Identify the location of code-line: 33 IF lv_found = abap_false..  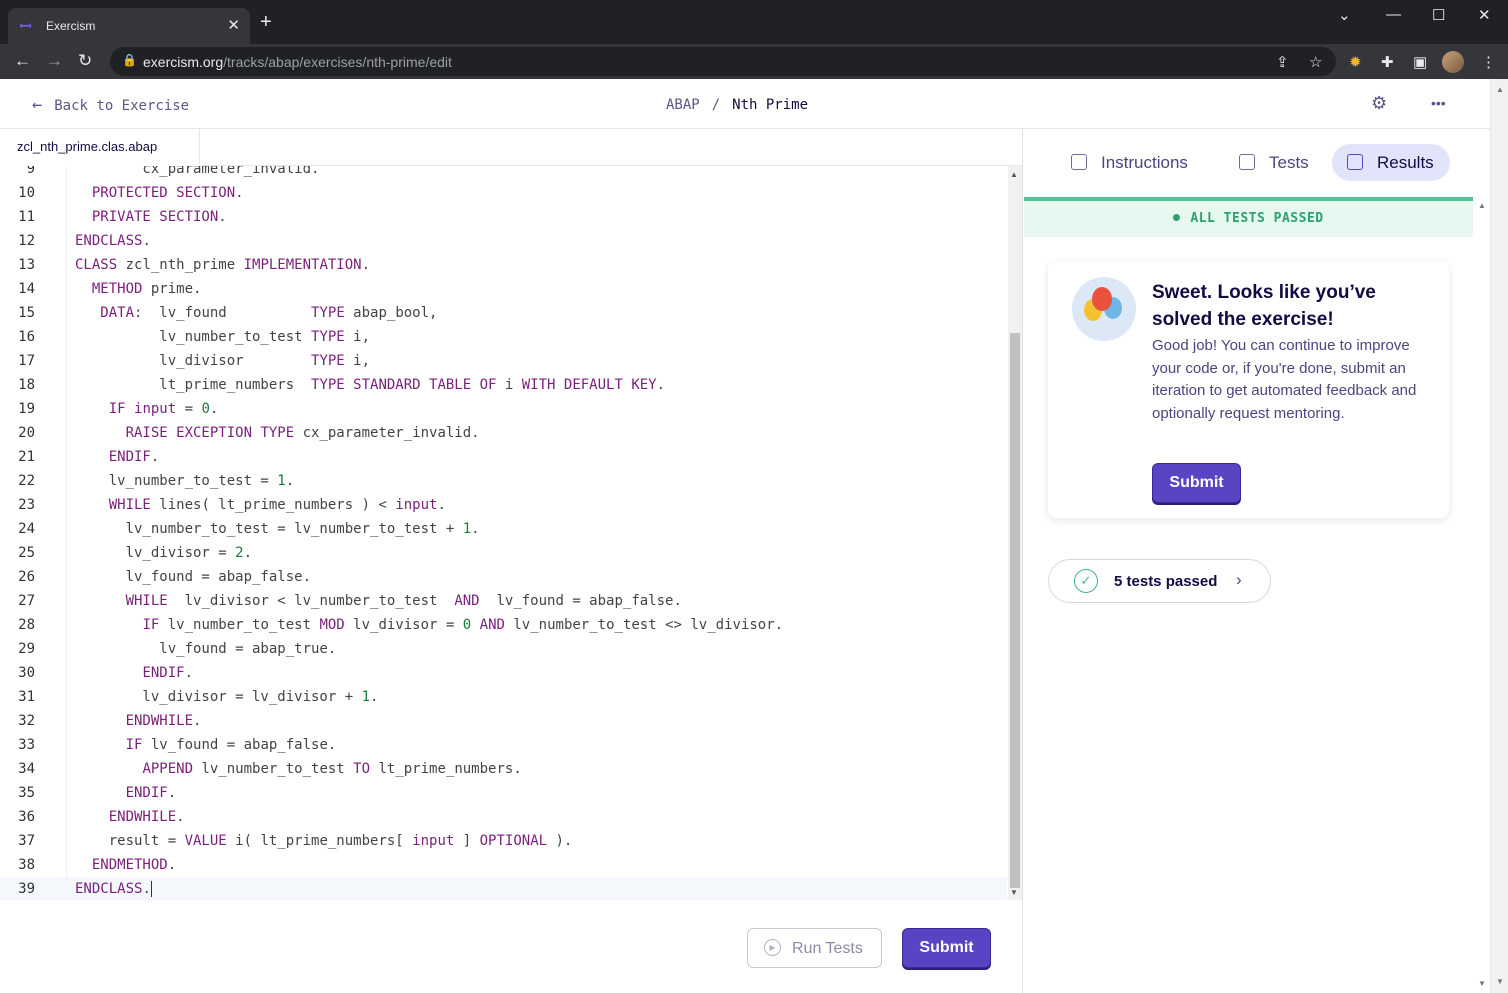
(503, 745).